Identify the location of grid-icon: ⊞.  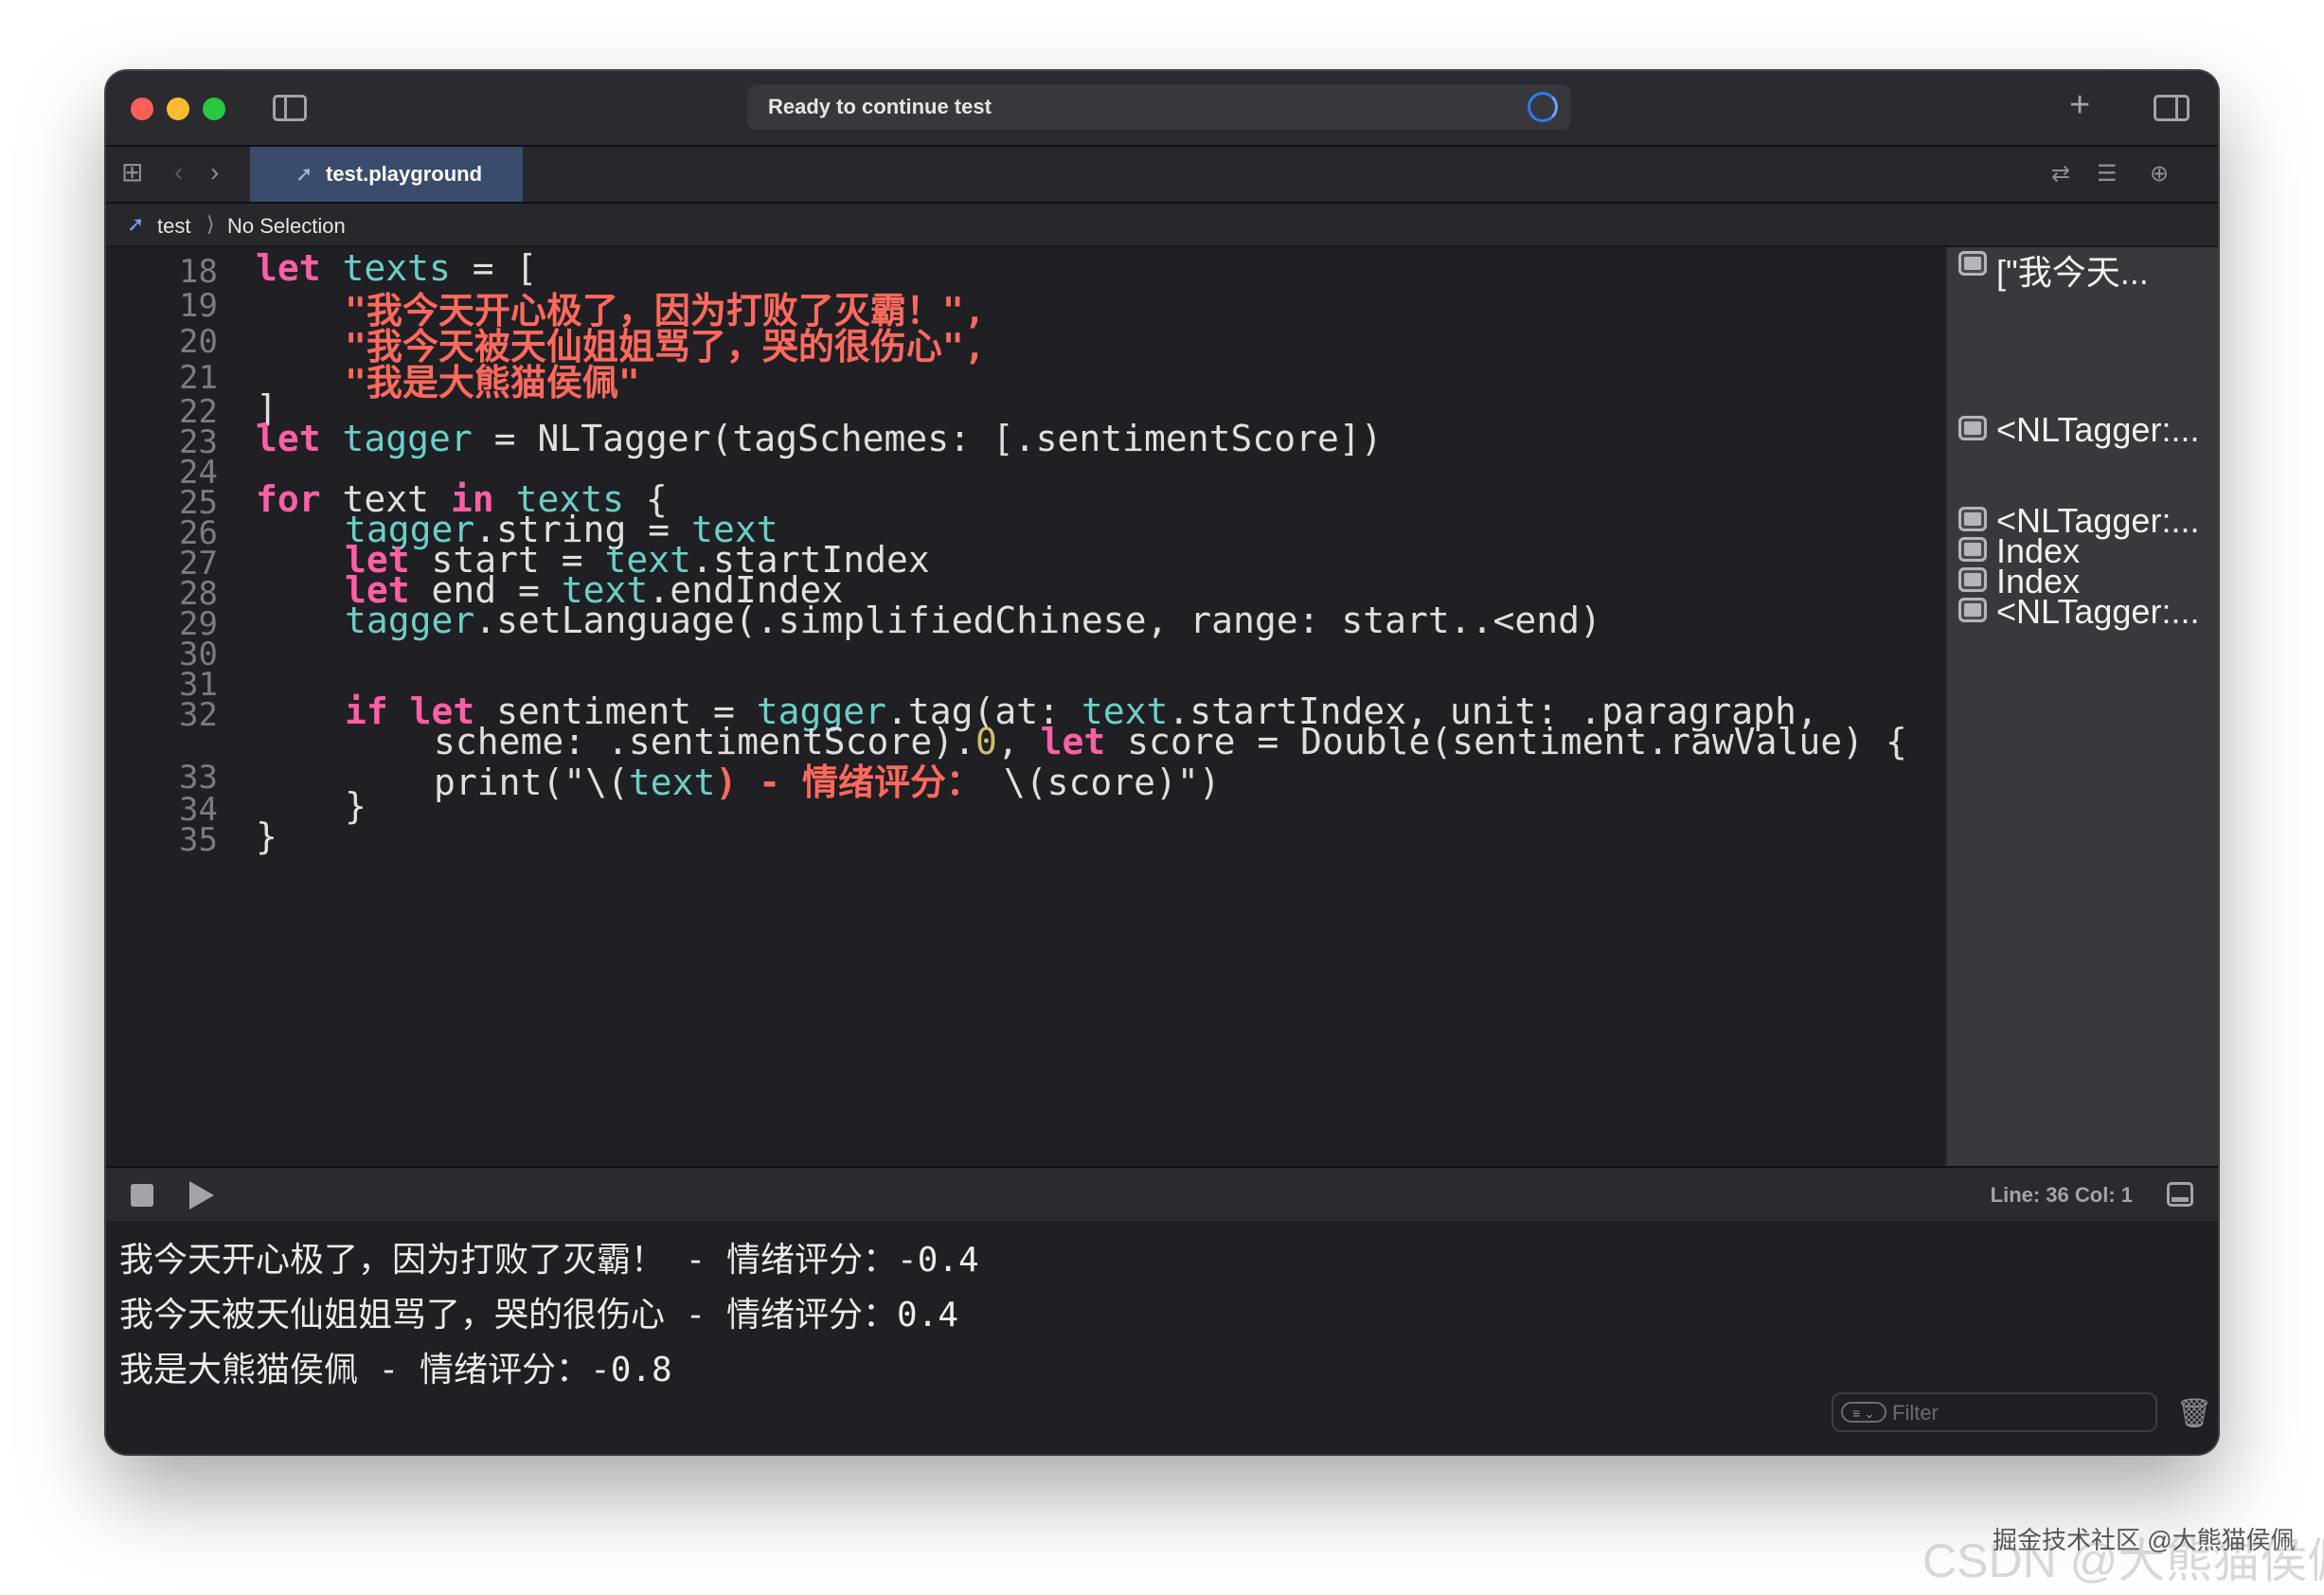
(132, 172).